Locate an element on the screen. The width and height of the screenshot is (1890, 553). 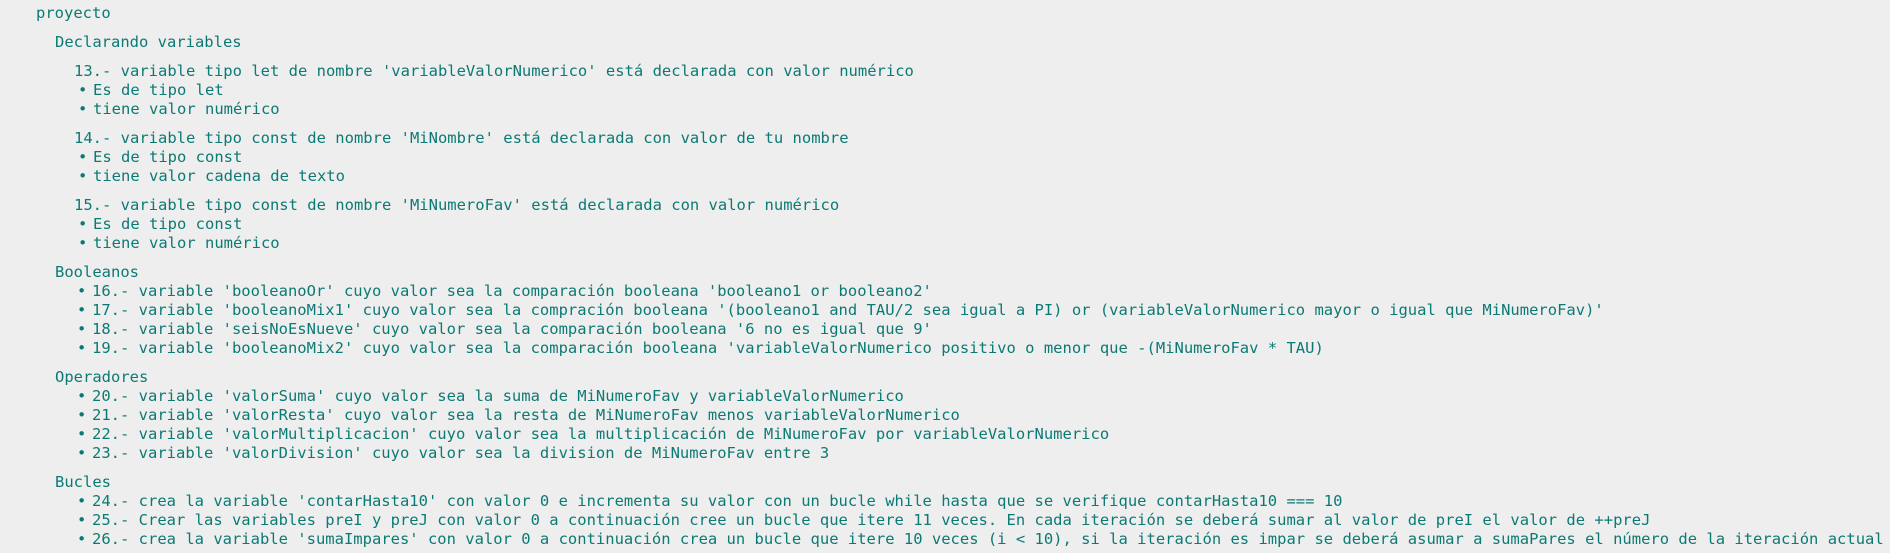
list-item: • tiene valor cadena de texto is located at coordinates (211, 176).